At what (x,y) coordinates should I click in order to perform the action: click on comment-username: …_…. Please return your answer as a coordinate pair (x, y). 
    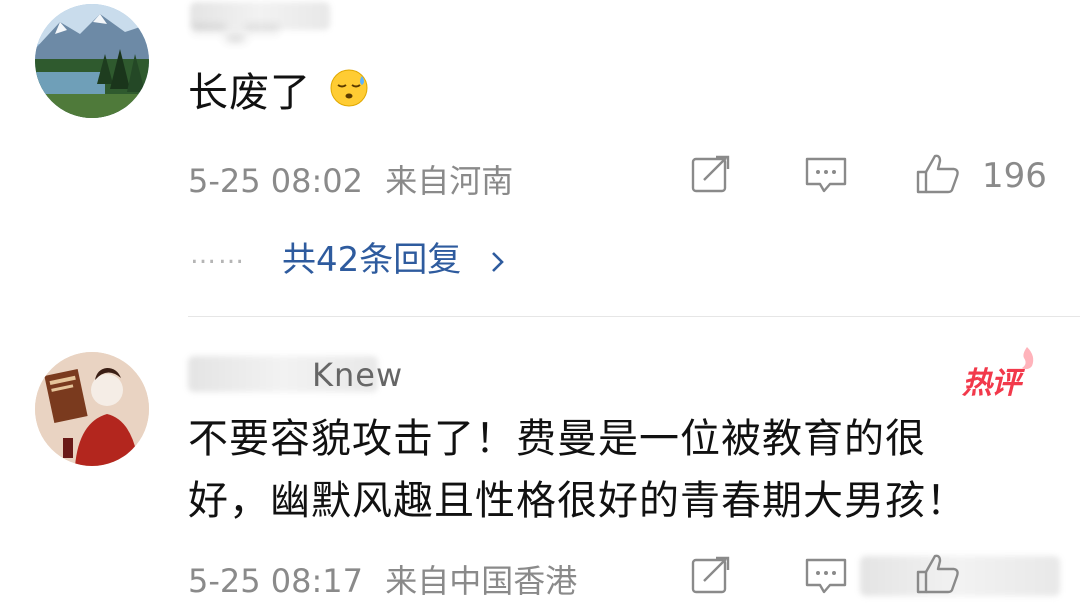
    Looking at the image, I should click on (236, 20).